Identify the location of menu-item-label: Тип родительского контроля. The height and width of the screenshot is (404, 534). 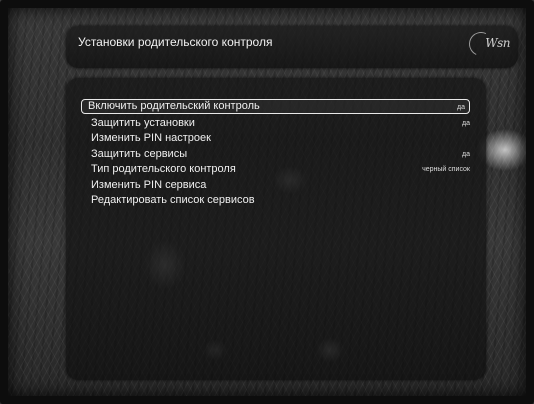
(163, 169).